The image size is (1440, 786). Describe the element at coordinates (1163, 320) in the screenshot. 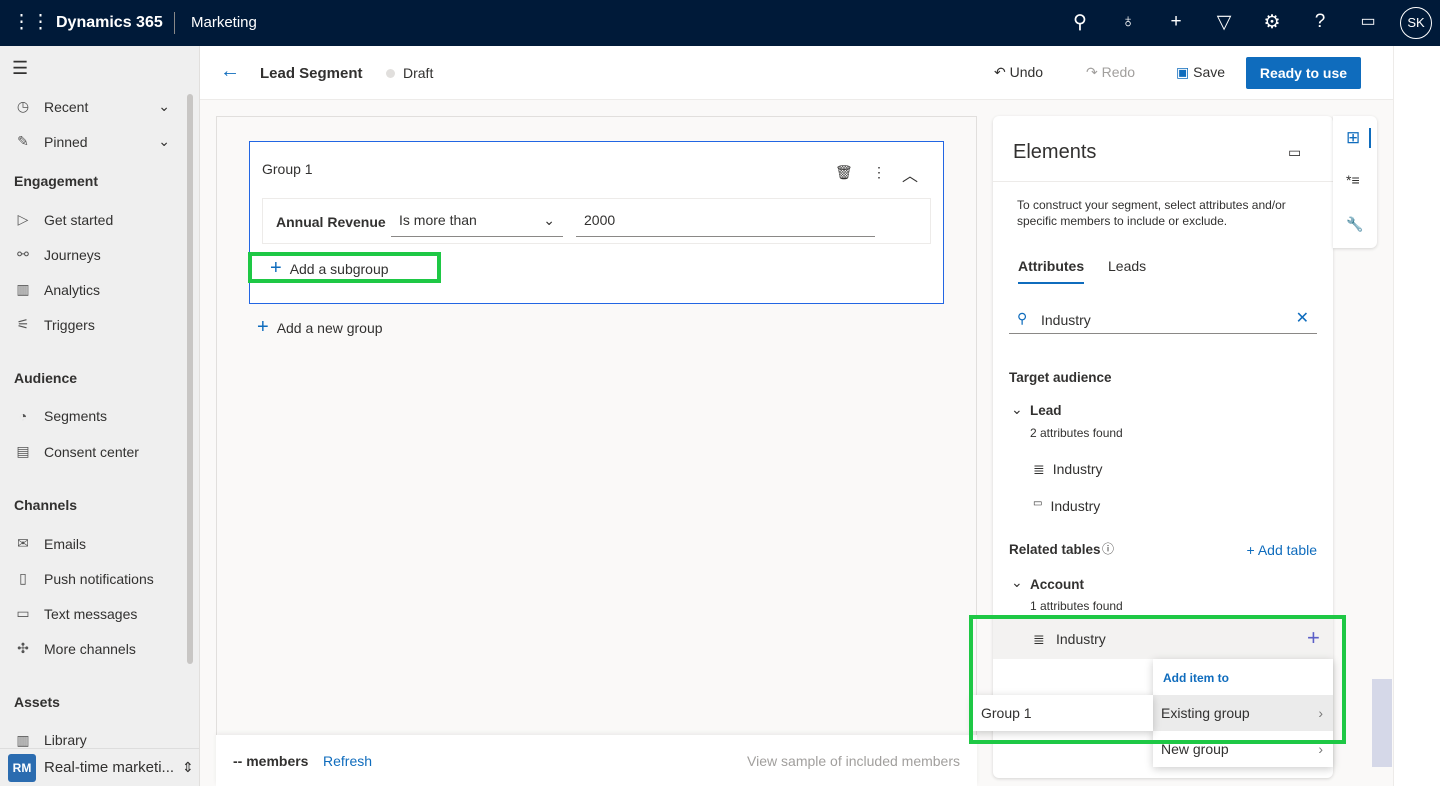

I see `attribute-search-input: ⚲ Industry ✕` at that location.